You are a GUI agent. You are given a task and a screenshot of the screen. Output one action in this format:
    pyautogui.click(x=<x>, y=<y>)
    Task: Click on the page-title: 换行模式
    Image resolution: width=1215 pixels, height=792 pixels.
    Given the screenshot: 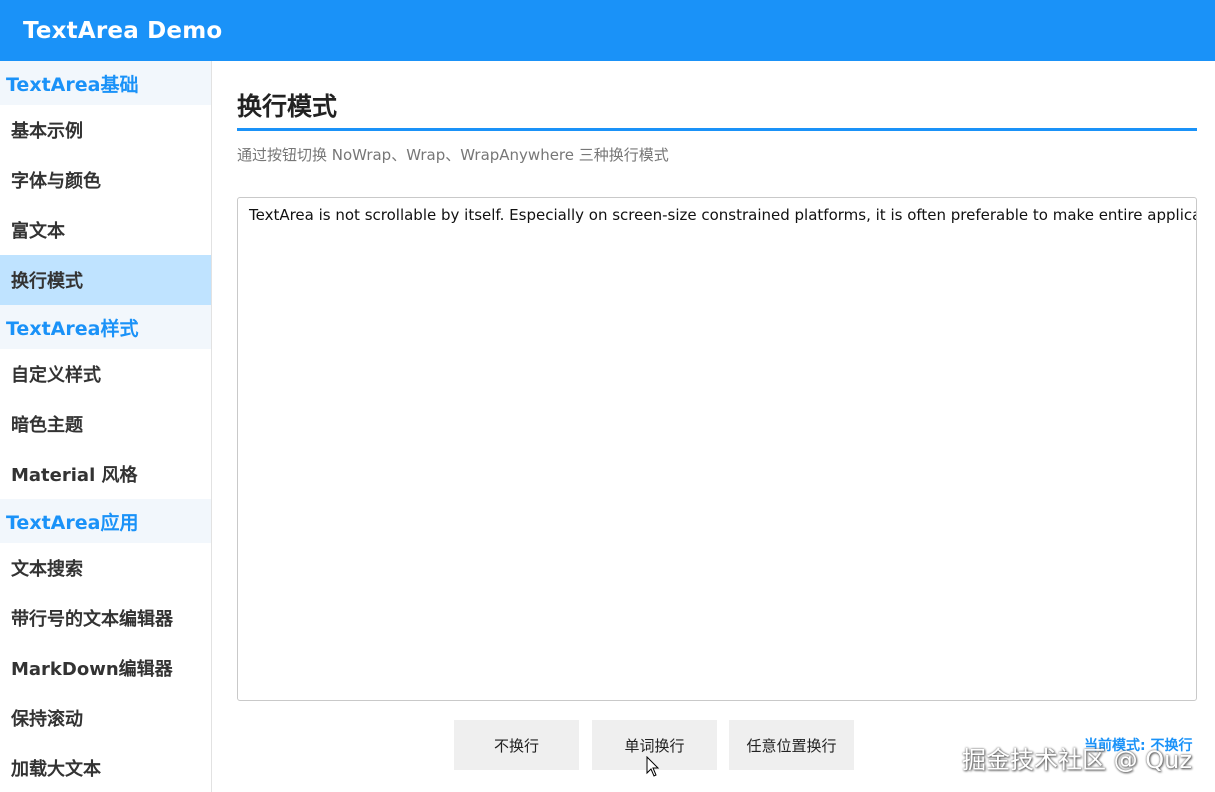 What is the action you would take?
    pyautogui.click(x=287, y=106)
    